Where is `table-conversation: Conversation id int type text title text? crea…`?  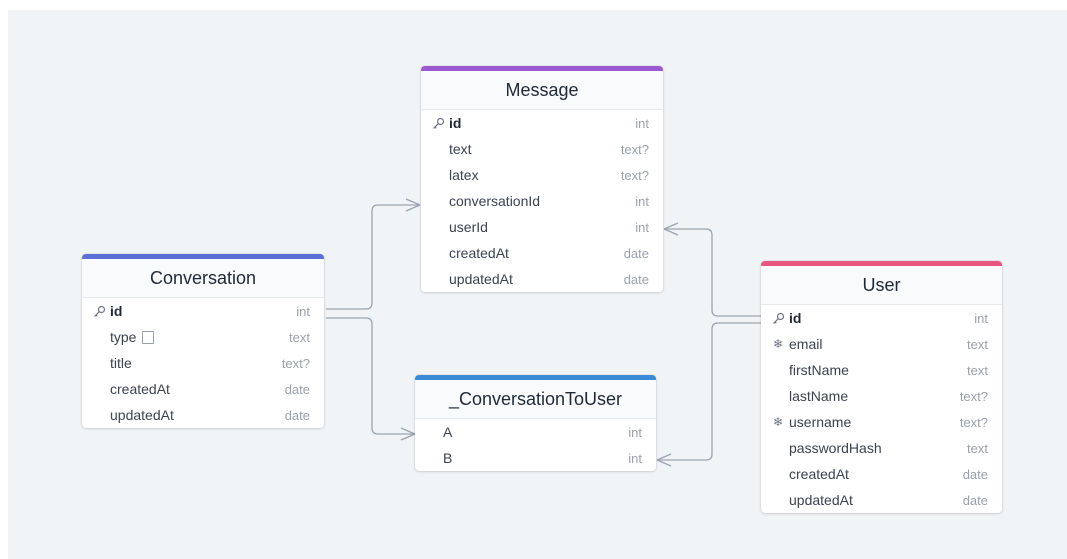
table-conversation: Conversation id int type text title text? crea… is located at coordinates (203, 341).